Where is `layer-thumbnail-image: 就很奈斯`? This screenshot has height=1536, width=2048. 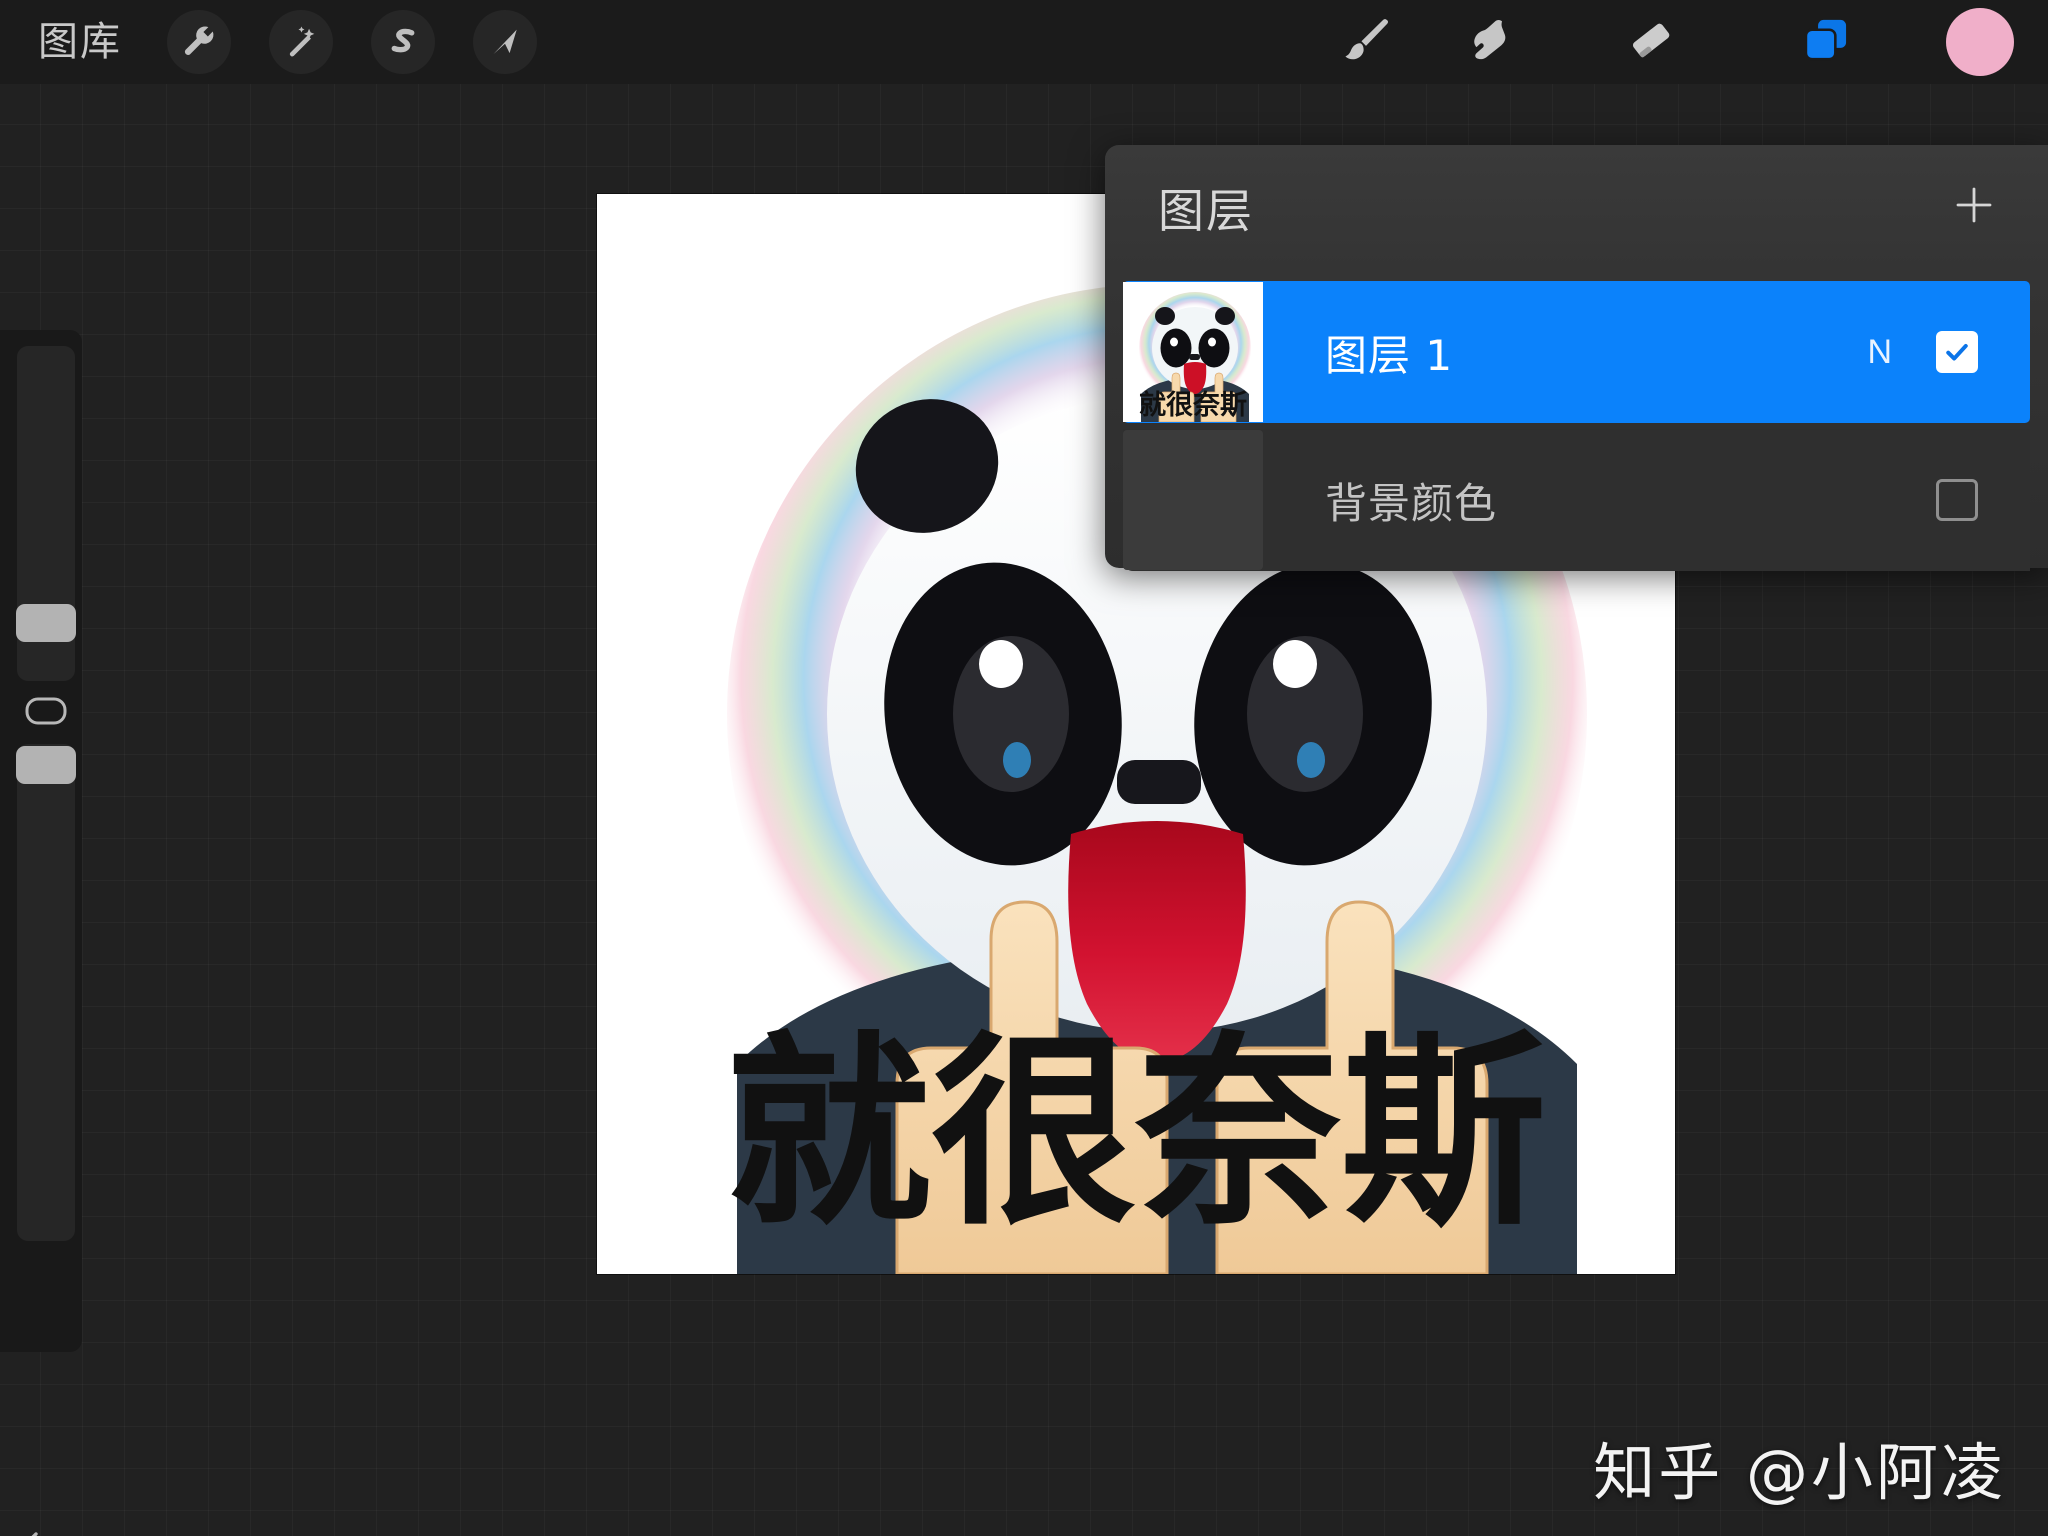
layer-thumbnail-image: 就很奈斯 is located at coordinates (1193, 352).